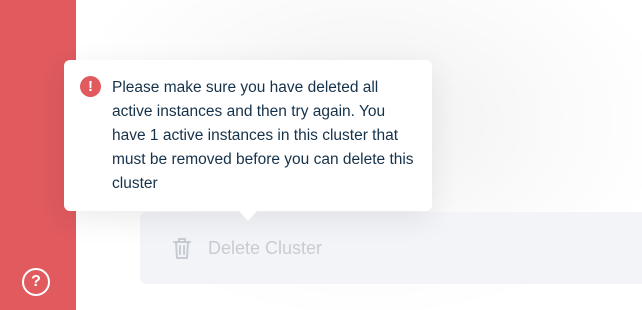 The height and width of the screenshot is (310, 642). I want to click on trash-icon, so click(182, 248).